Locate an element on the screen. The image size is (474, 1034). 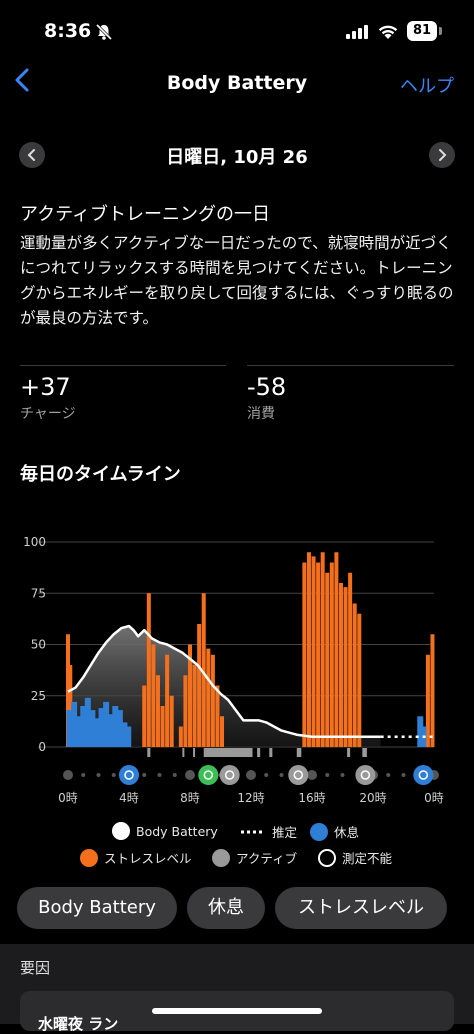
legend-estimated: 推定 is located at coordinates (268, 831).